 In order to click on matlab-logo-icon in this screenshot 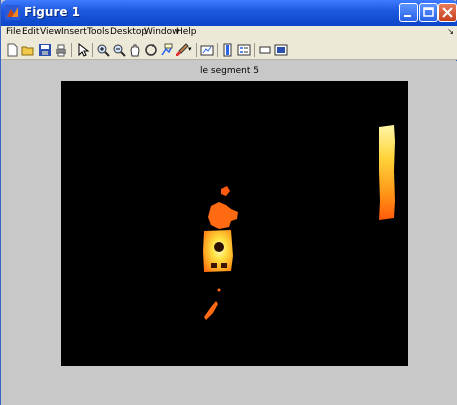, I will do `click(12, 12)`.